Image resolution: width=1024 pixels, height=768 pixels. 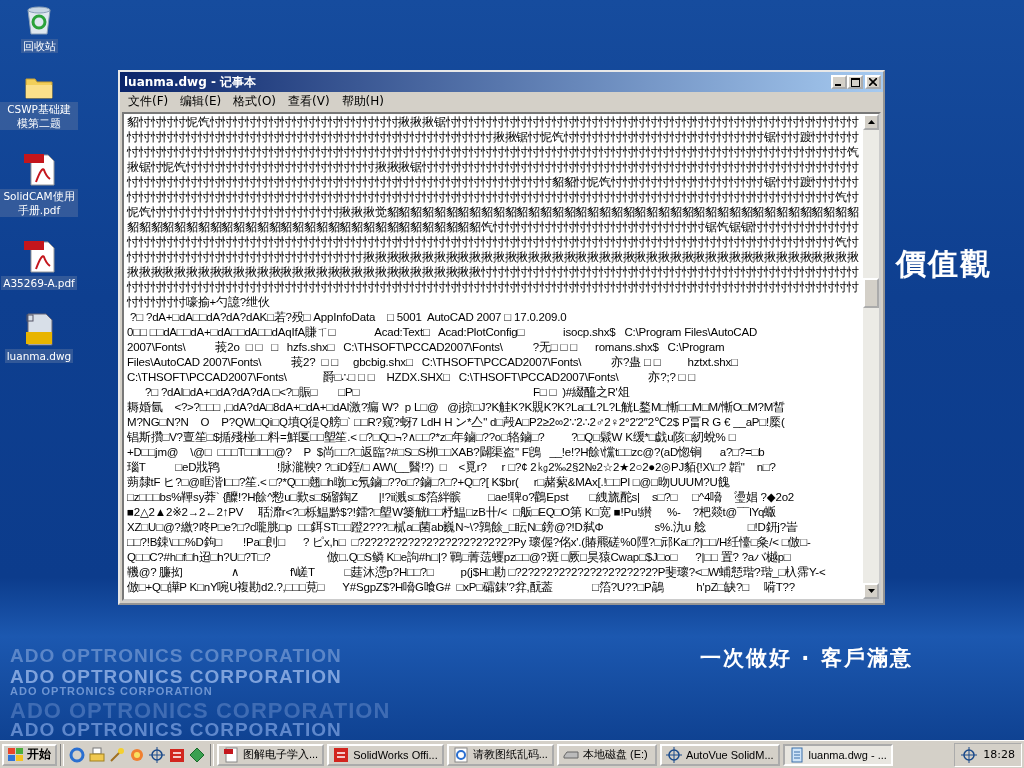 I want to click on scroll-up-arrow-icon, so click(x=871, y=122).